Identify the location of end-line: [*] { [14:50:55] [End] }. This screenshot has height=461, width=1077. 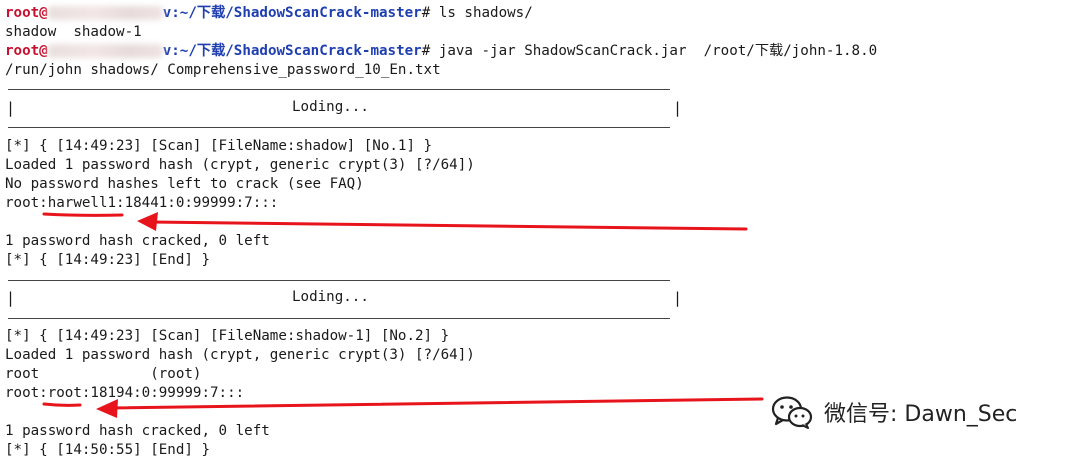
(107, 450).